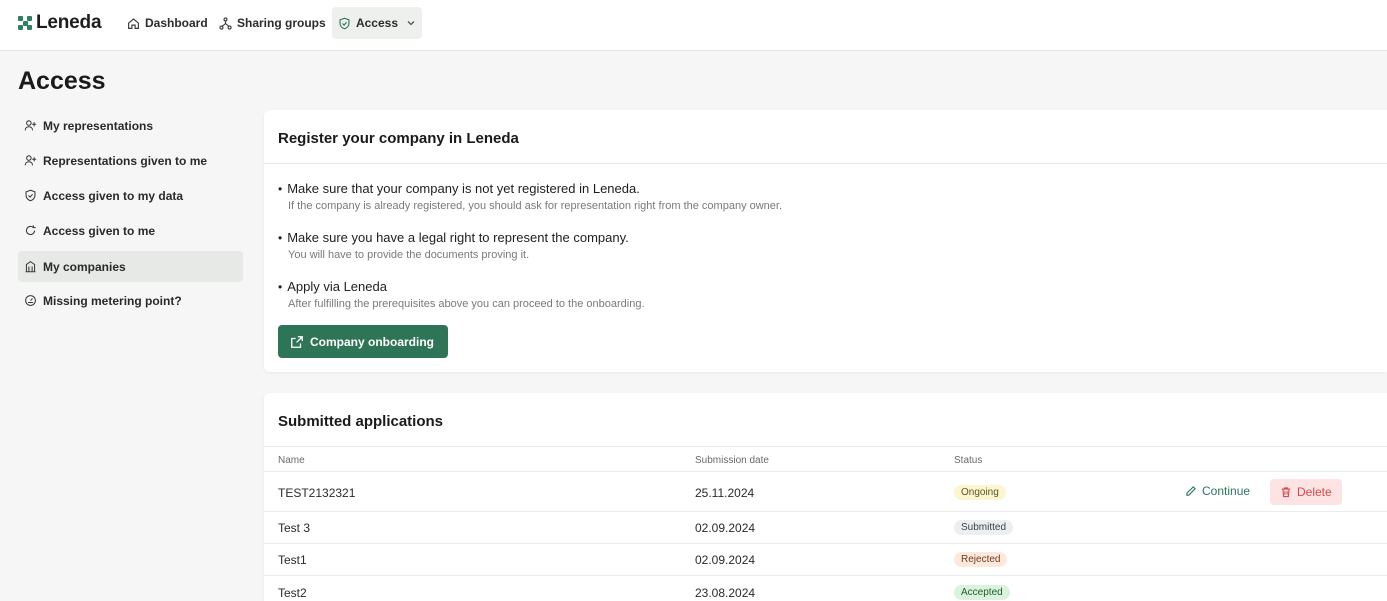  I want to click on column-header-submission-date: Submission date, so click(732, 460).